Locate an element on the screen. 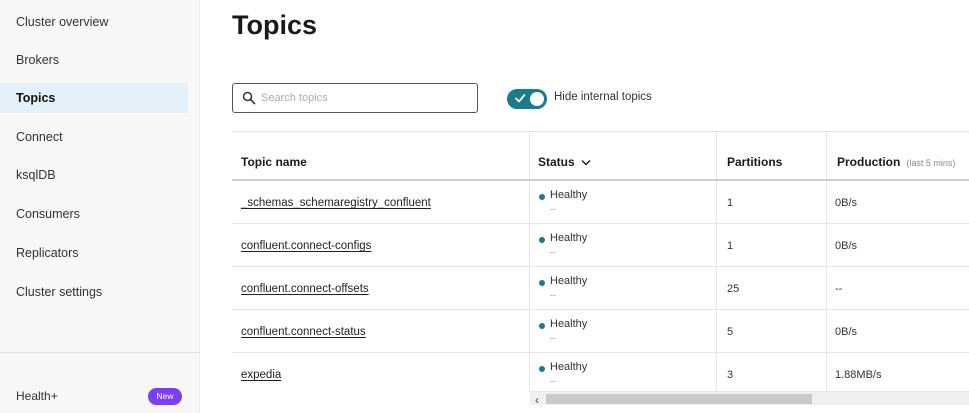 The width and height of the screenshot is (969, 413). topic-link: _schemas_schemaregistry_confluent is located at coordinates (336, 203).